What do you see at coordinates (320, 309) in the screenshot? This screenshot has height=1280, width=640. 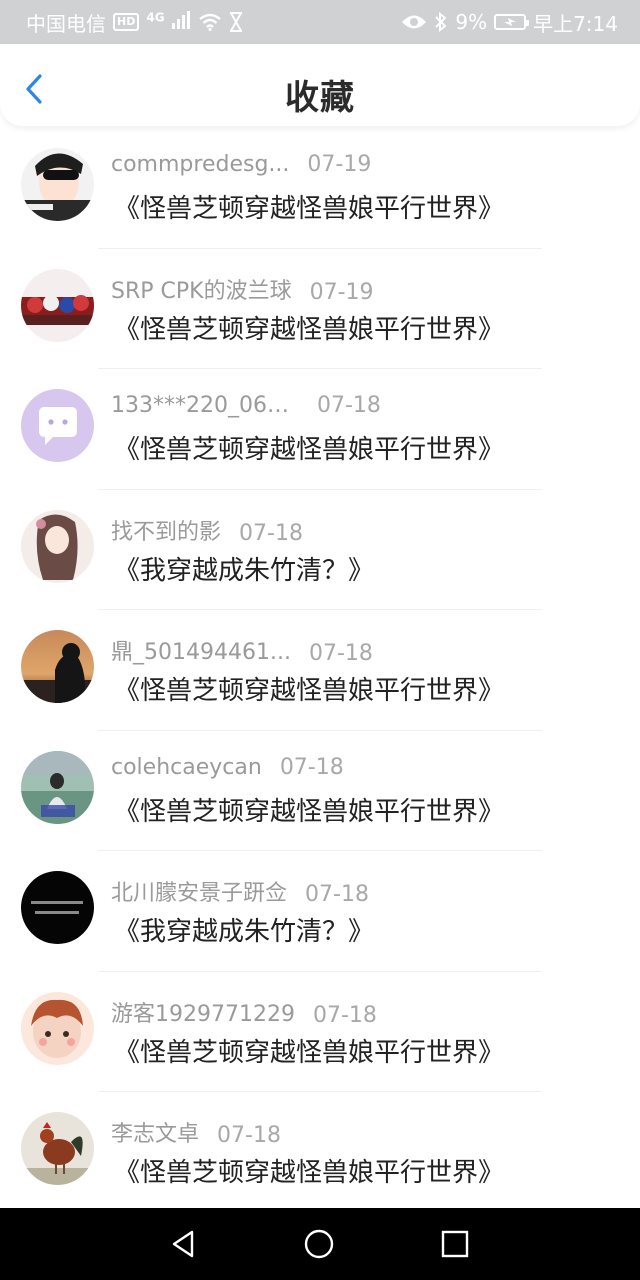 I see `list-item: SRP CPK的波兰球 07-19 《怪兽芝顿穿越怪兽娘平行世界》` at bounding box center [320, 309].